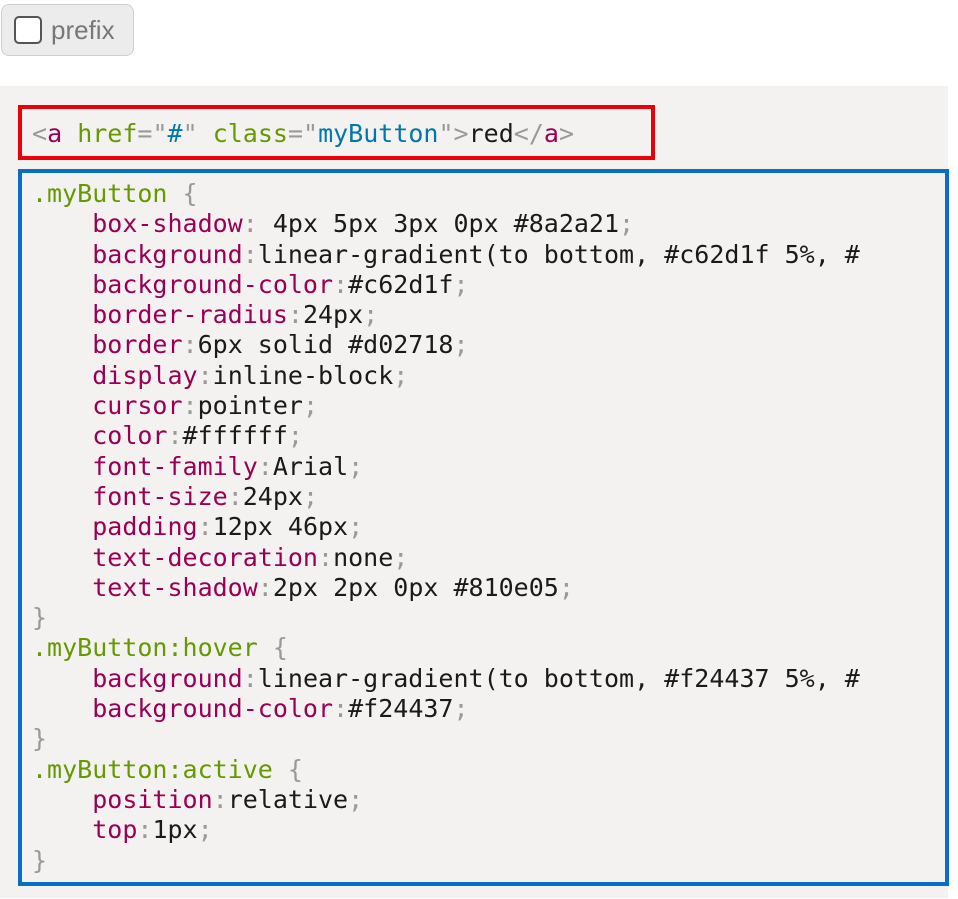 The image size is (958, 899). I want to click on css-selector-line: .myButton:hover {, so click(446, 648).